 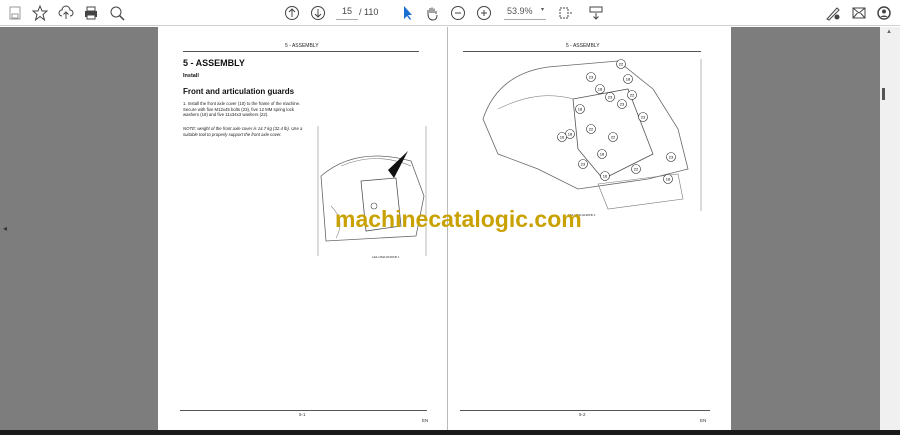 I want to click on bookmark-star-icon, so click(x=40, y=13).